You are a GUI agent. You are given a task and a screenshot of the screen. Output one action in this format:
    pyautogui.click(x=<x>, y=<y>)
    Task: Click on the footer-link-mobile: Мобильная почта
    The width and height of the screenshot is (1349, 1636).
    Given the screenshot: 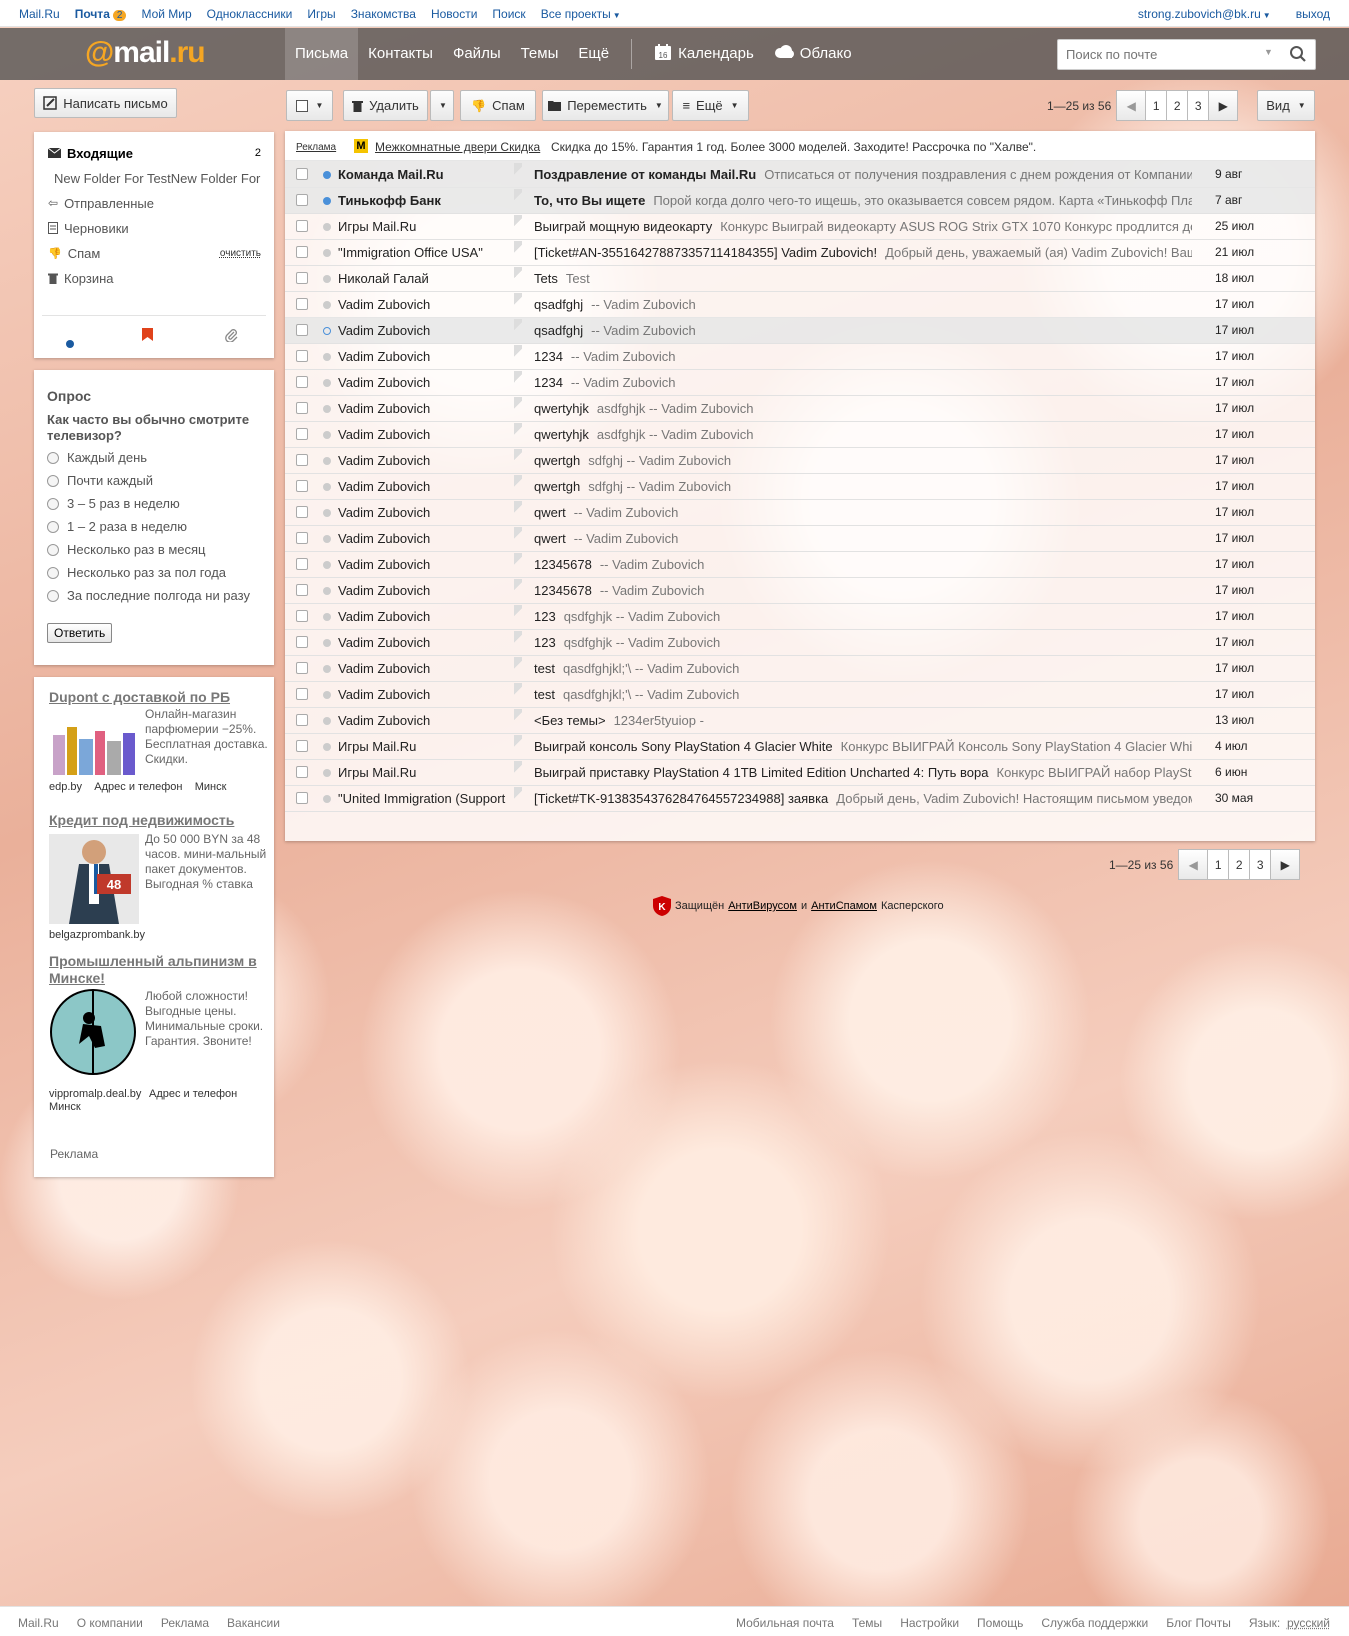 What is the action you would take?
    pyautogui.click(x=785, y=1623)
    